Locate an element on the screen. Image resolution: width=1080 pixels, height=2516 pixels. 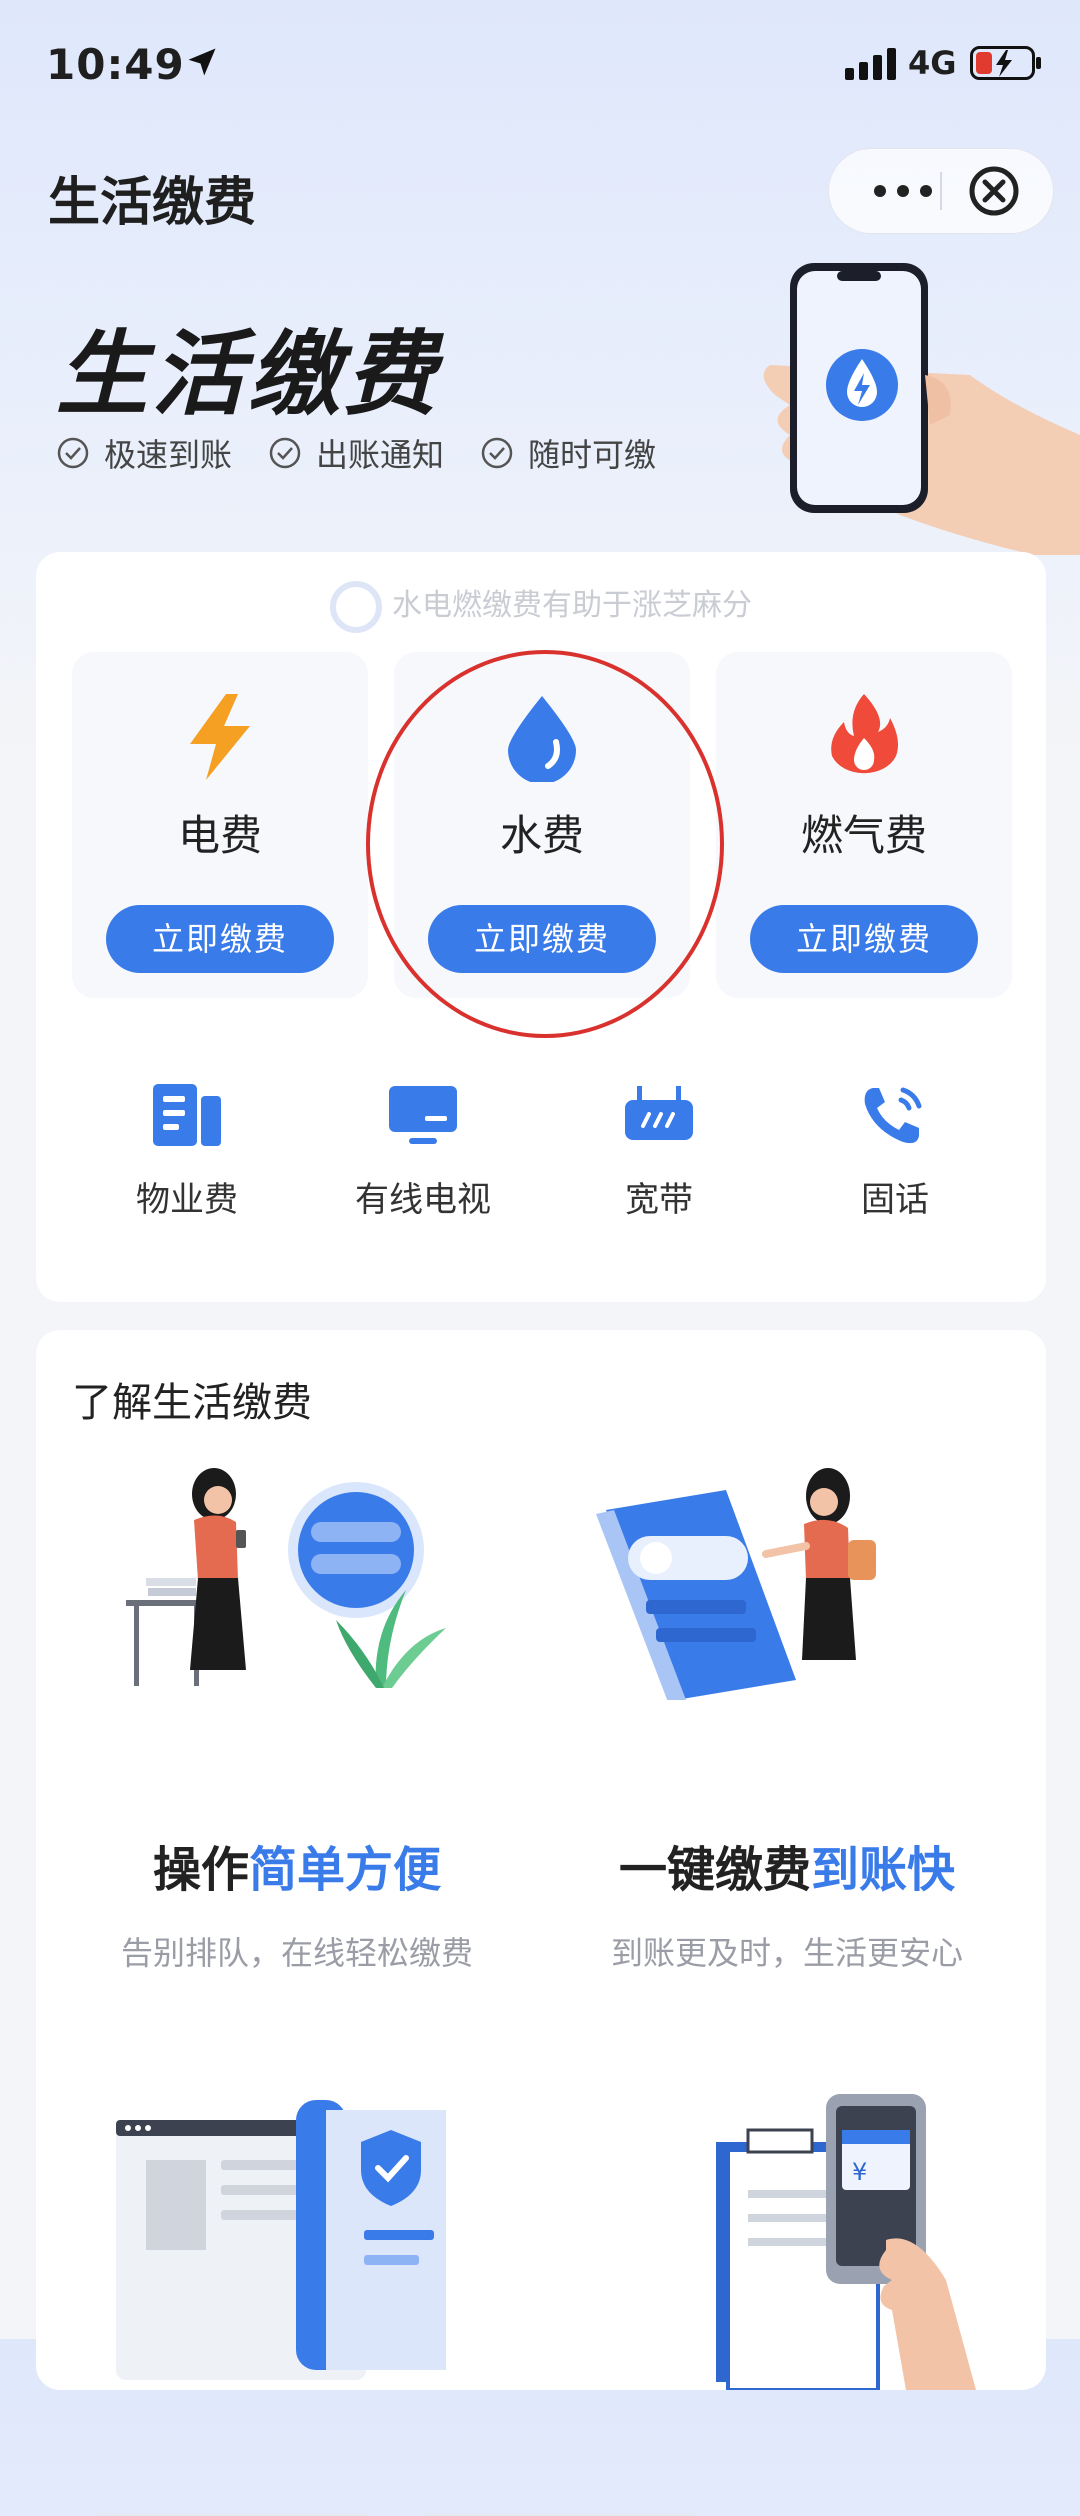
feature-list: 极速到账 出账通知 随时可缴 is located at coordinates (356, 453).